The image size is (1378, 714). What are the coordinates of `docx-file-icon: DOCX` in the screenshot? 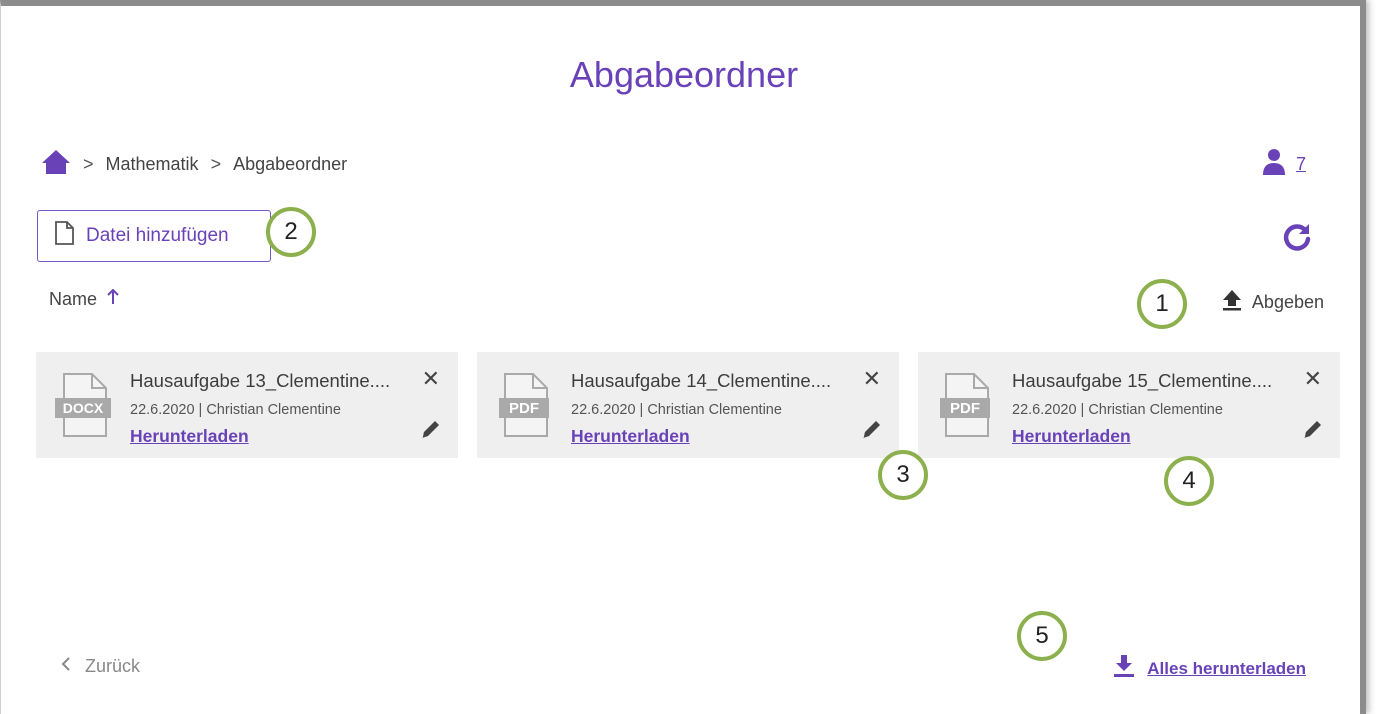 It's located at (83, 407).